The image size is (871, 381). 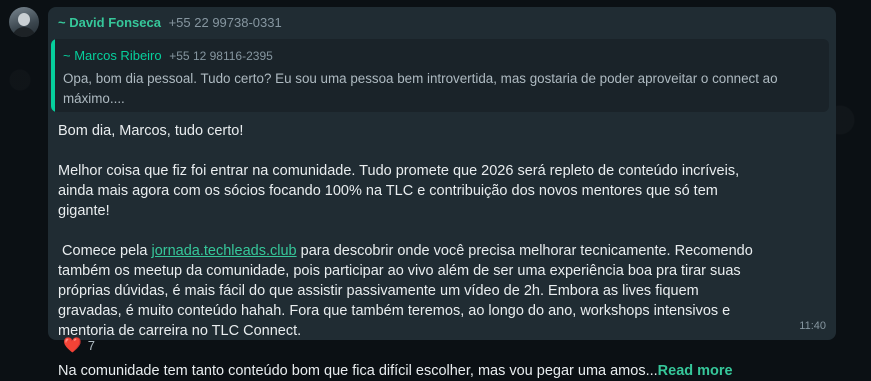 What do you see at coordinates (151, 131) in the screenshot?
I see `message-greeting: Bom dia, Marcos, tudo certo!` at bounding box center [151, 131].